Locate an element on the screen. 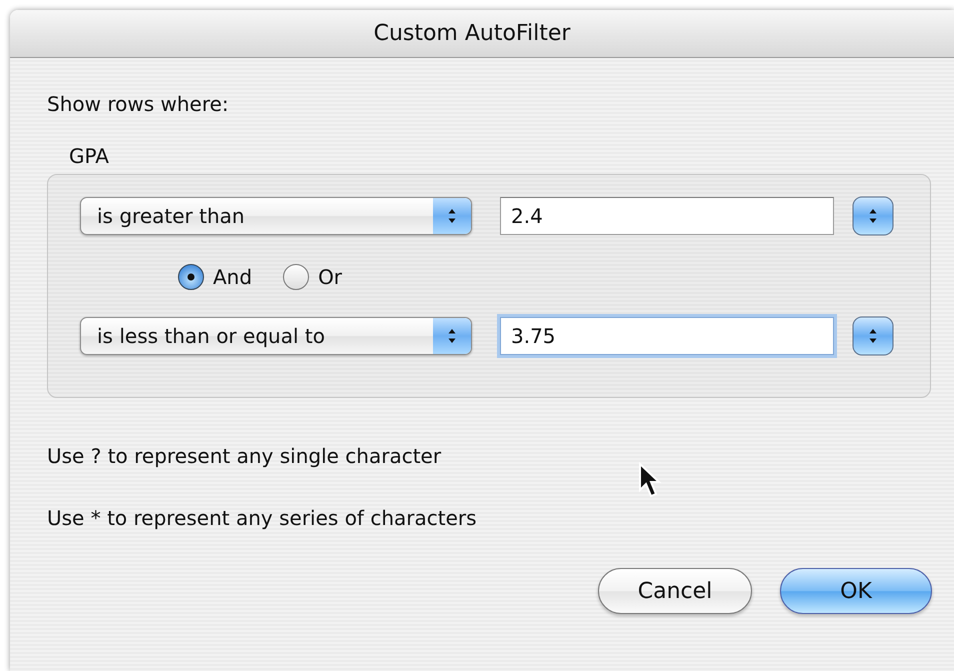  default-button: OK is located at coordinates (856, 591).